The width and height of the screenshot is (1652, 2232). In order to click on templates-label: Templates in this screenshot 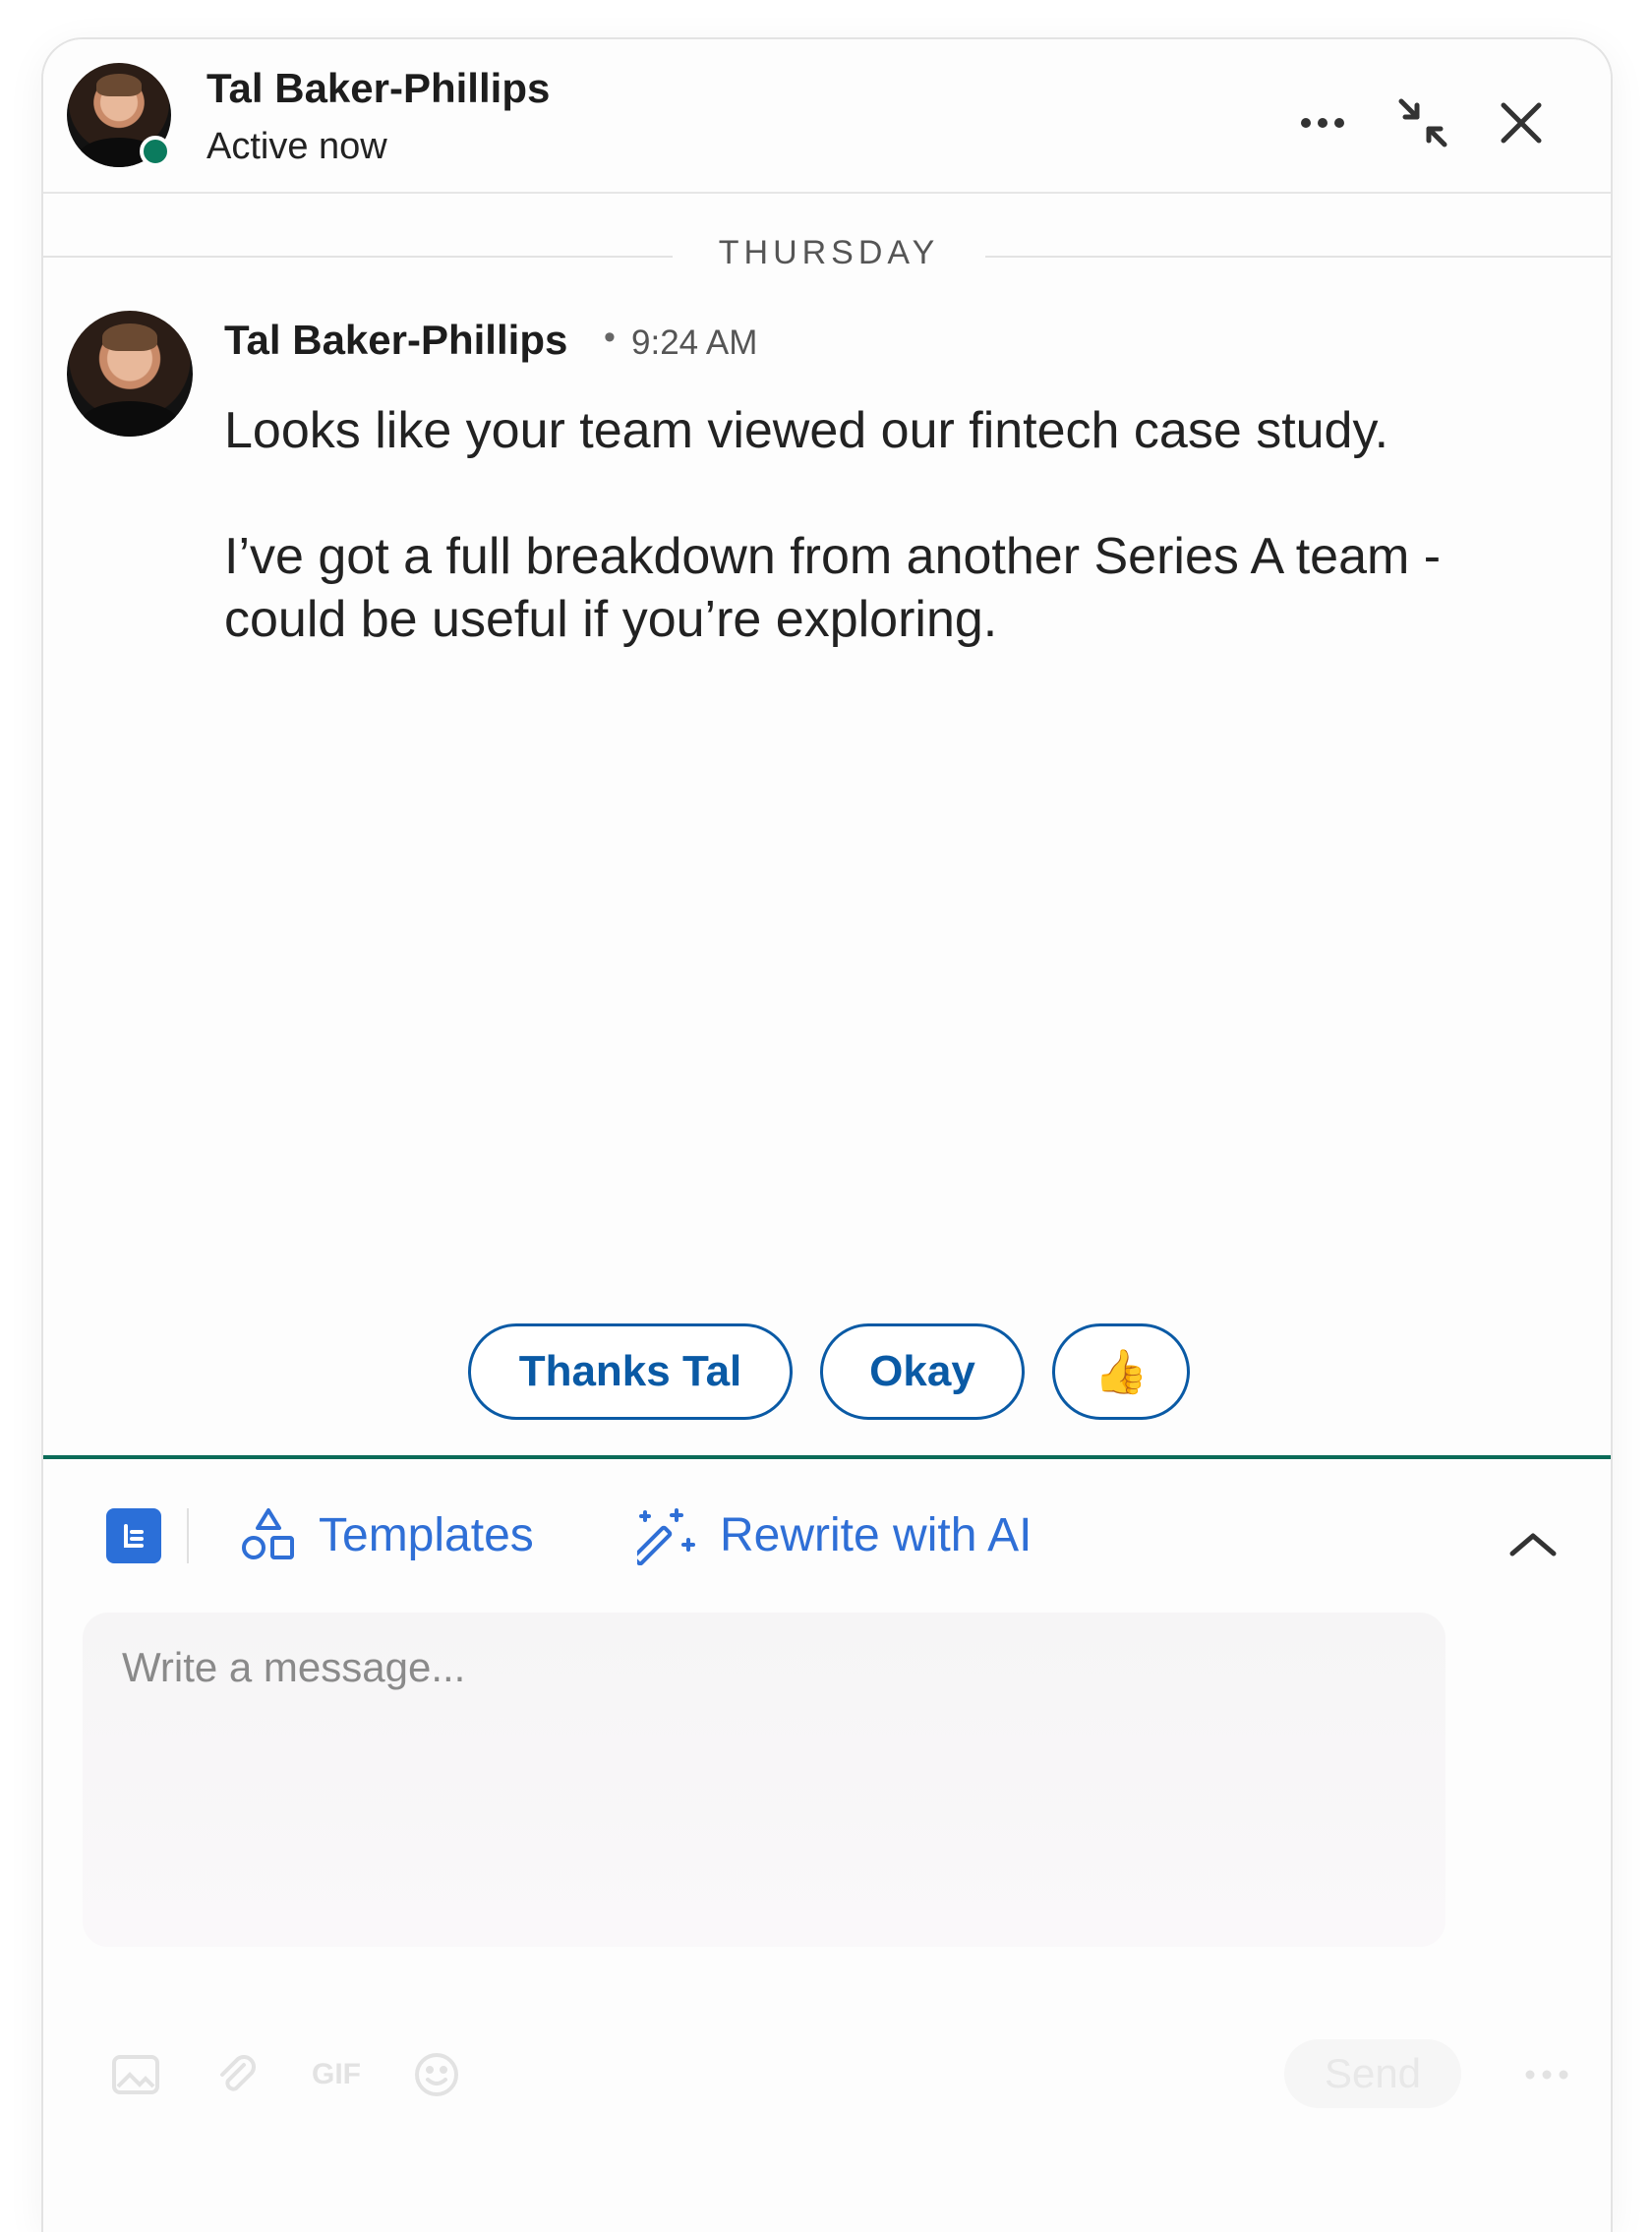, I will do `click(426, 1534)`.